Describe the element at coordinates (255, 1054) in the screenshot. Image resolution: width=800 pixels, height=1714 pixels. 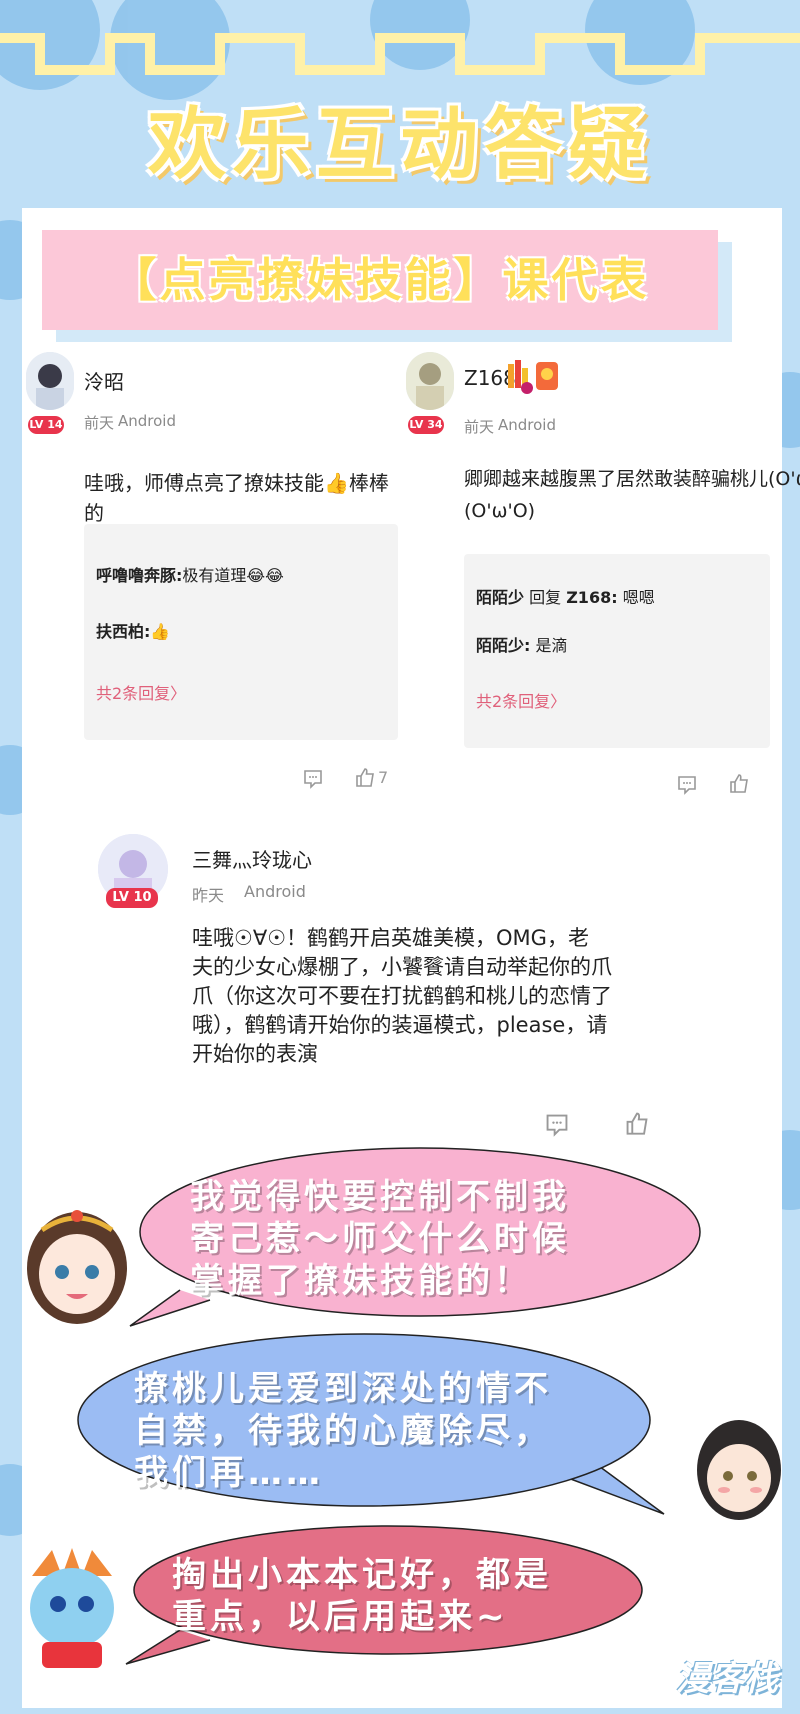
I see `comment-line: 开始你的表演` at that location.